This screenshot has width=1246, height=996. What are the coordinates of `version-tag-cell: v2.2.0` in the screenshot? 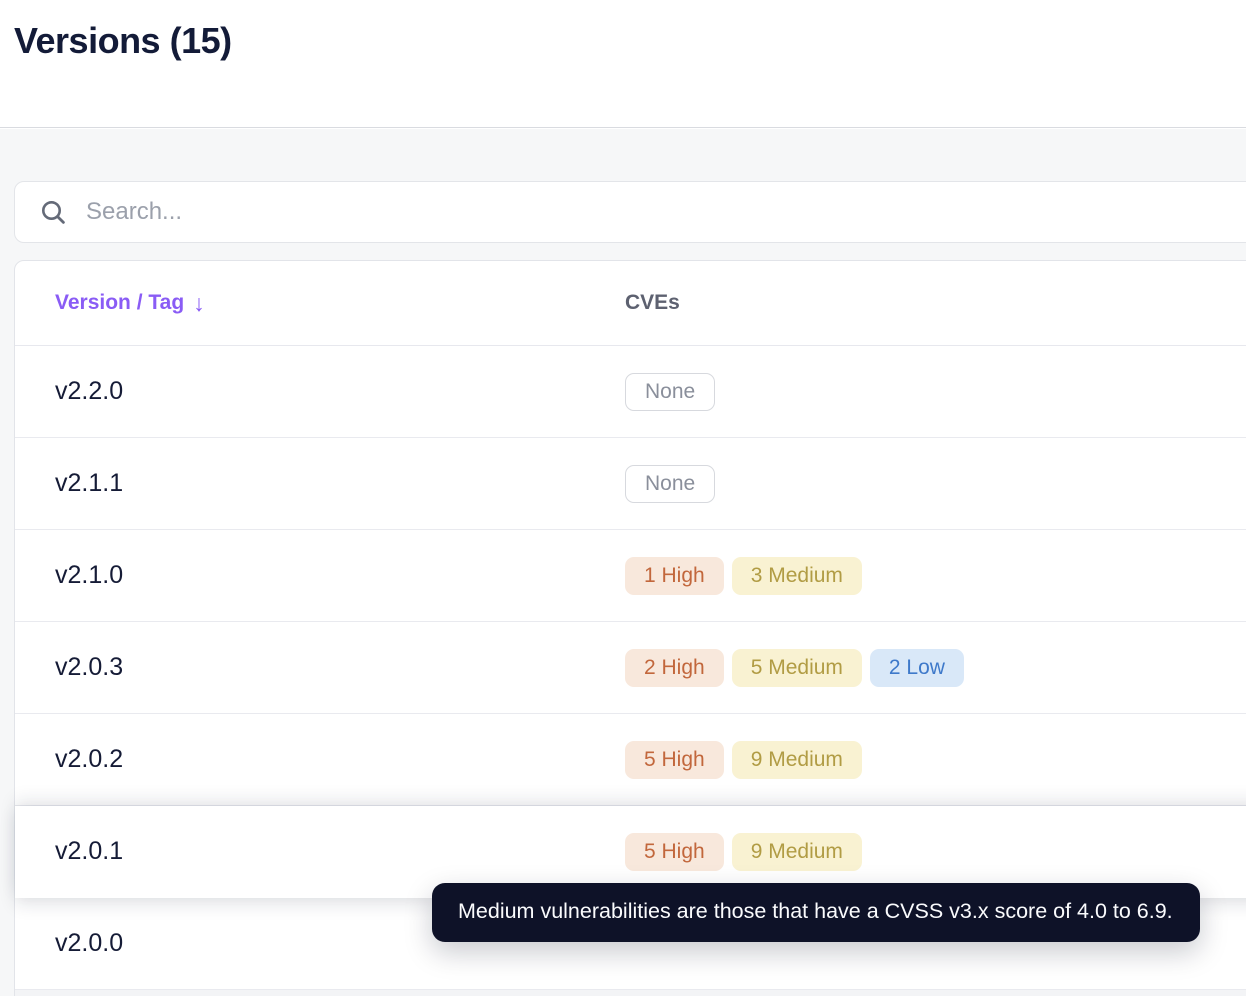 It's located at (89, 391).